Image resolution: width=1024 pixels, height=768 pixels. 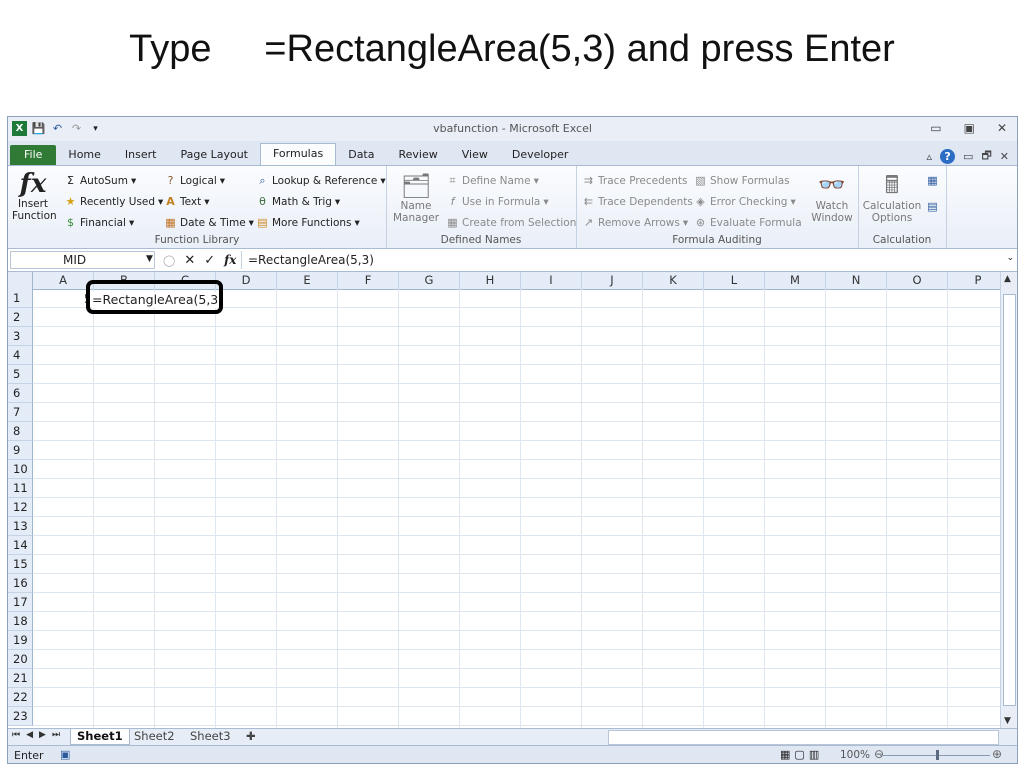 What do you see at coordinates (100, 180) in the screenshot?
I see `autosum-button: Σ AutoSum ▾` at bounding box center [100, 180].